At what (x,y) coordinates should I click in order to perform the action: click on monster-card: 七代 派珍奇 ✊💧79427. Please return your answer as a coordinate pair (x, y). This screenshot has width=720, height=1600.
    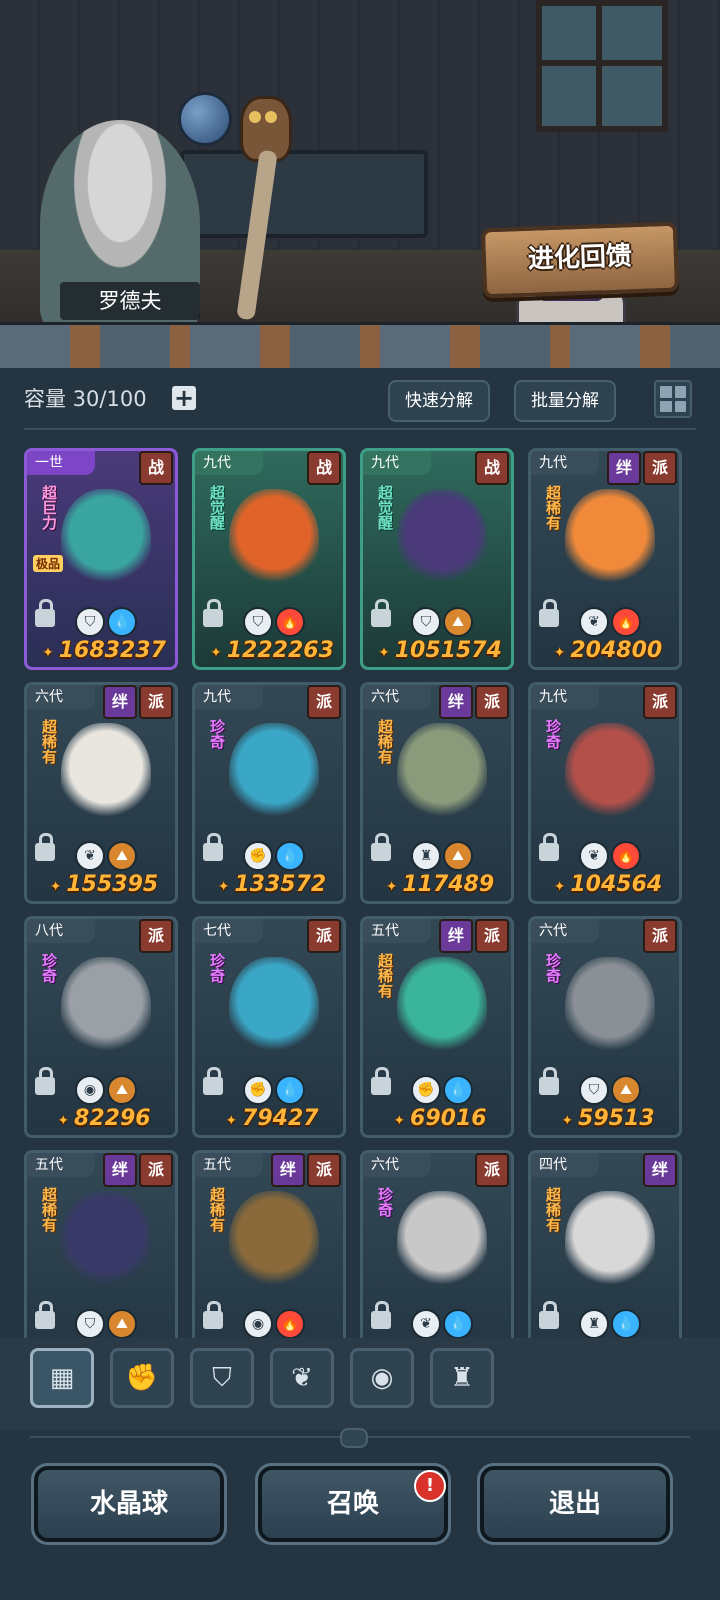
    Looking at the image, I should click on (269, 1027).